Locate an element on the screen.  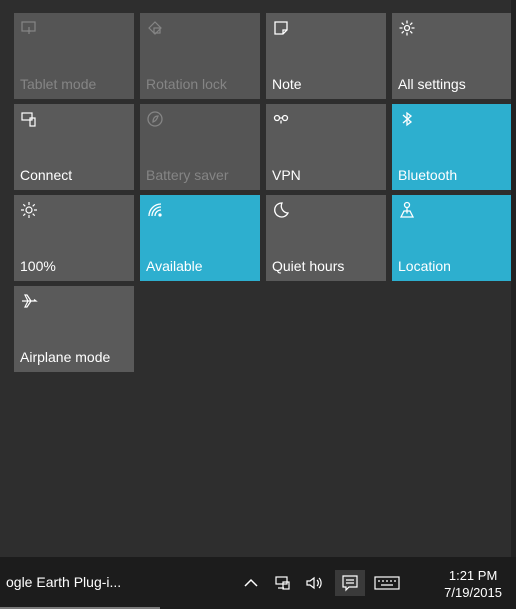
chevron-up-icon is located at coordinates (251, 583).